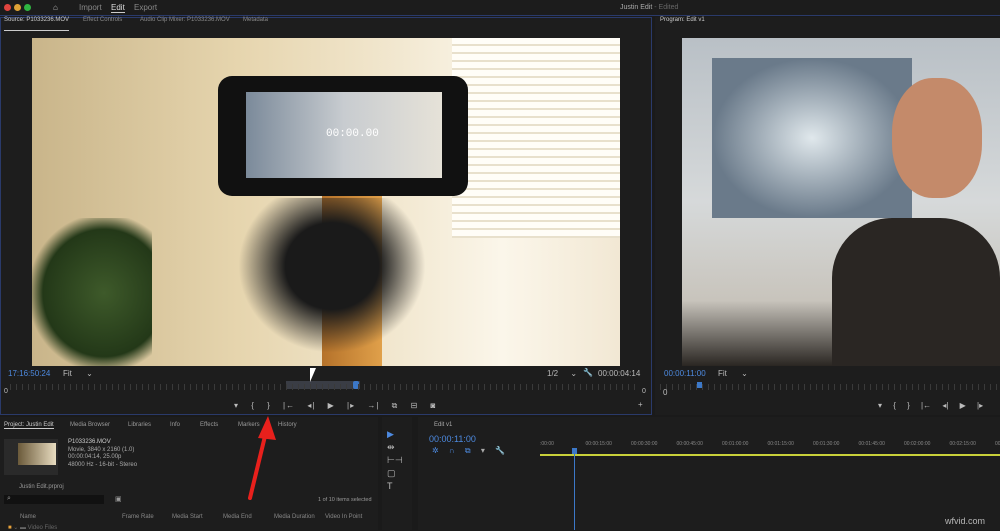  What do you see at coordinates (145, 7) in the screenshot?
I see `nav-export: Export` at bounding box center [145, 7].